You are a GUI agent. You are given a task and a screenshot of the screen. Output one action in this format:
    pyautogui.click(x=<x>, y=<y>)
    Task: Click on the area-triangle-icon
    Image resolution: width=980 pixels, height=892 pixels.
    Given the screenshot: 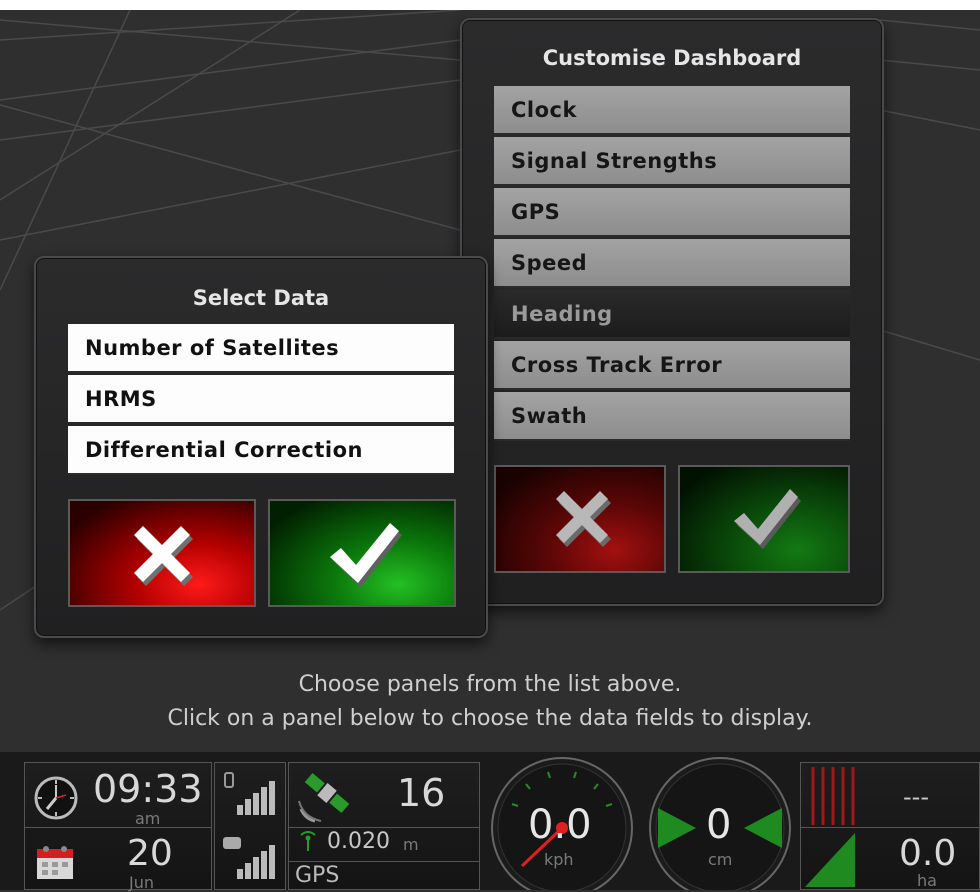 What is the action you would take?
    pyautogui.click(x=830, y=860)
    